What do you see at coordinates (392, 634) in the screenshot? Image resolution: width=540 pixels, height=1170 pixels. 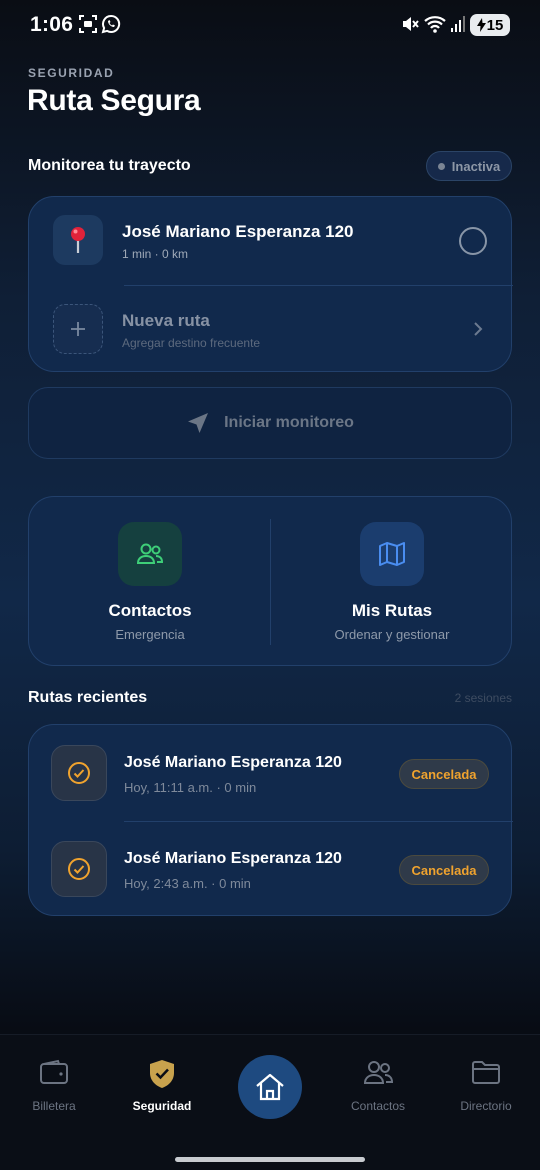 I see `my-routes-sub: Ordenar y gestionar` at bounding box center [392, 634].